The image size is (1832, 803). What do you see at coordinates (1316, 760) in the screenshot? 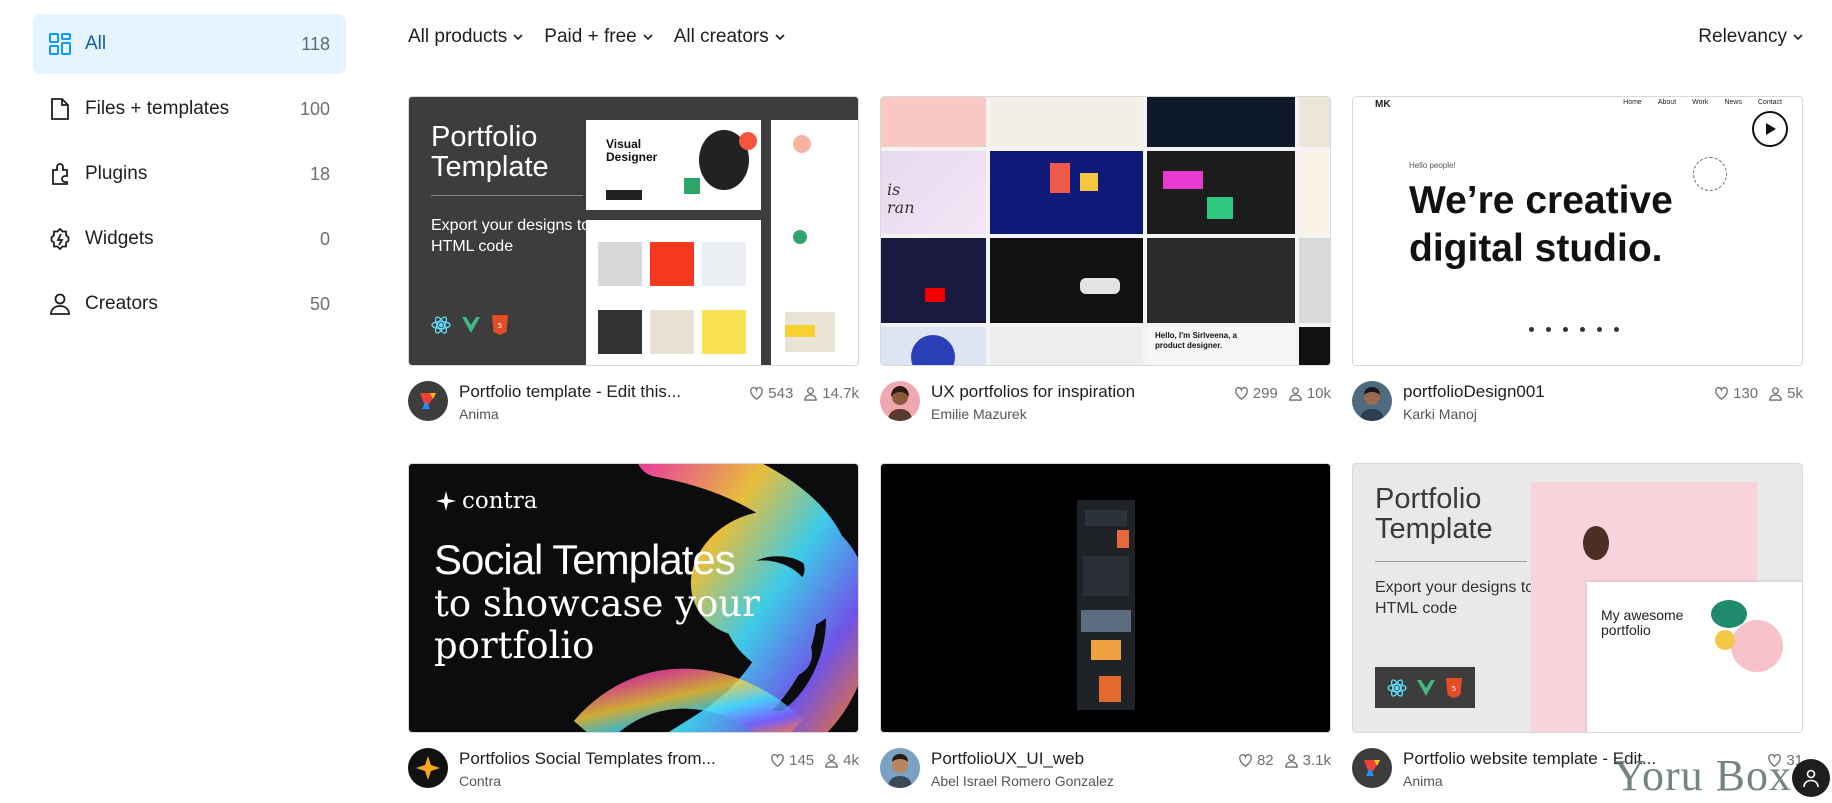
I see `users-count: 3.1k` at bounding box center [1316, 760].